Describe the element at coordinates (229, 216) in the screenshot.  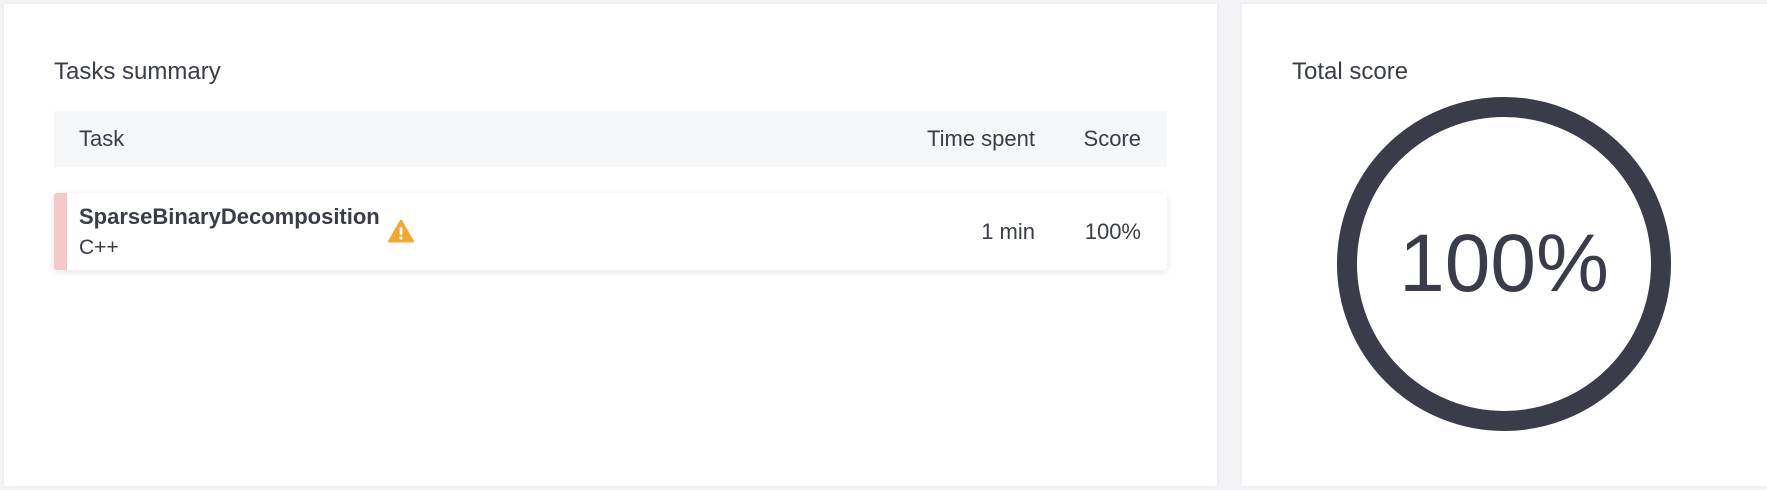
I see `task-name: SparseBinaryDecomposition` at that location.